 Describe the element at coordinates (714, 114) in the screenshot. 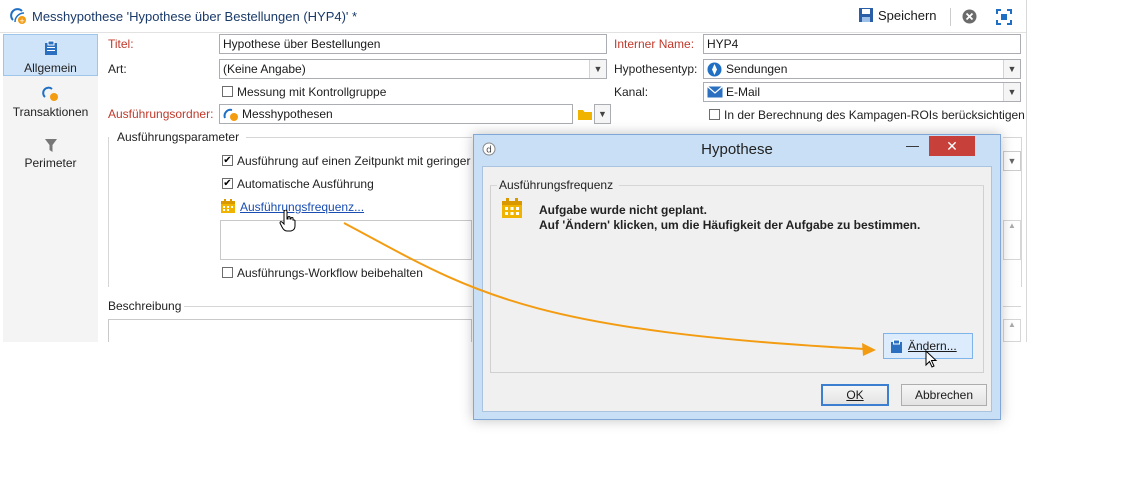

I see `roi-checkbox` at that location.